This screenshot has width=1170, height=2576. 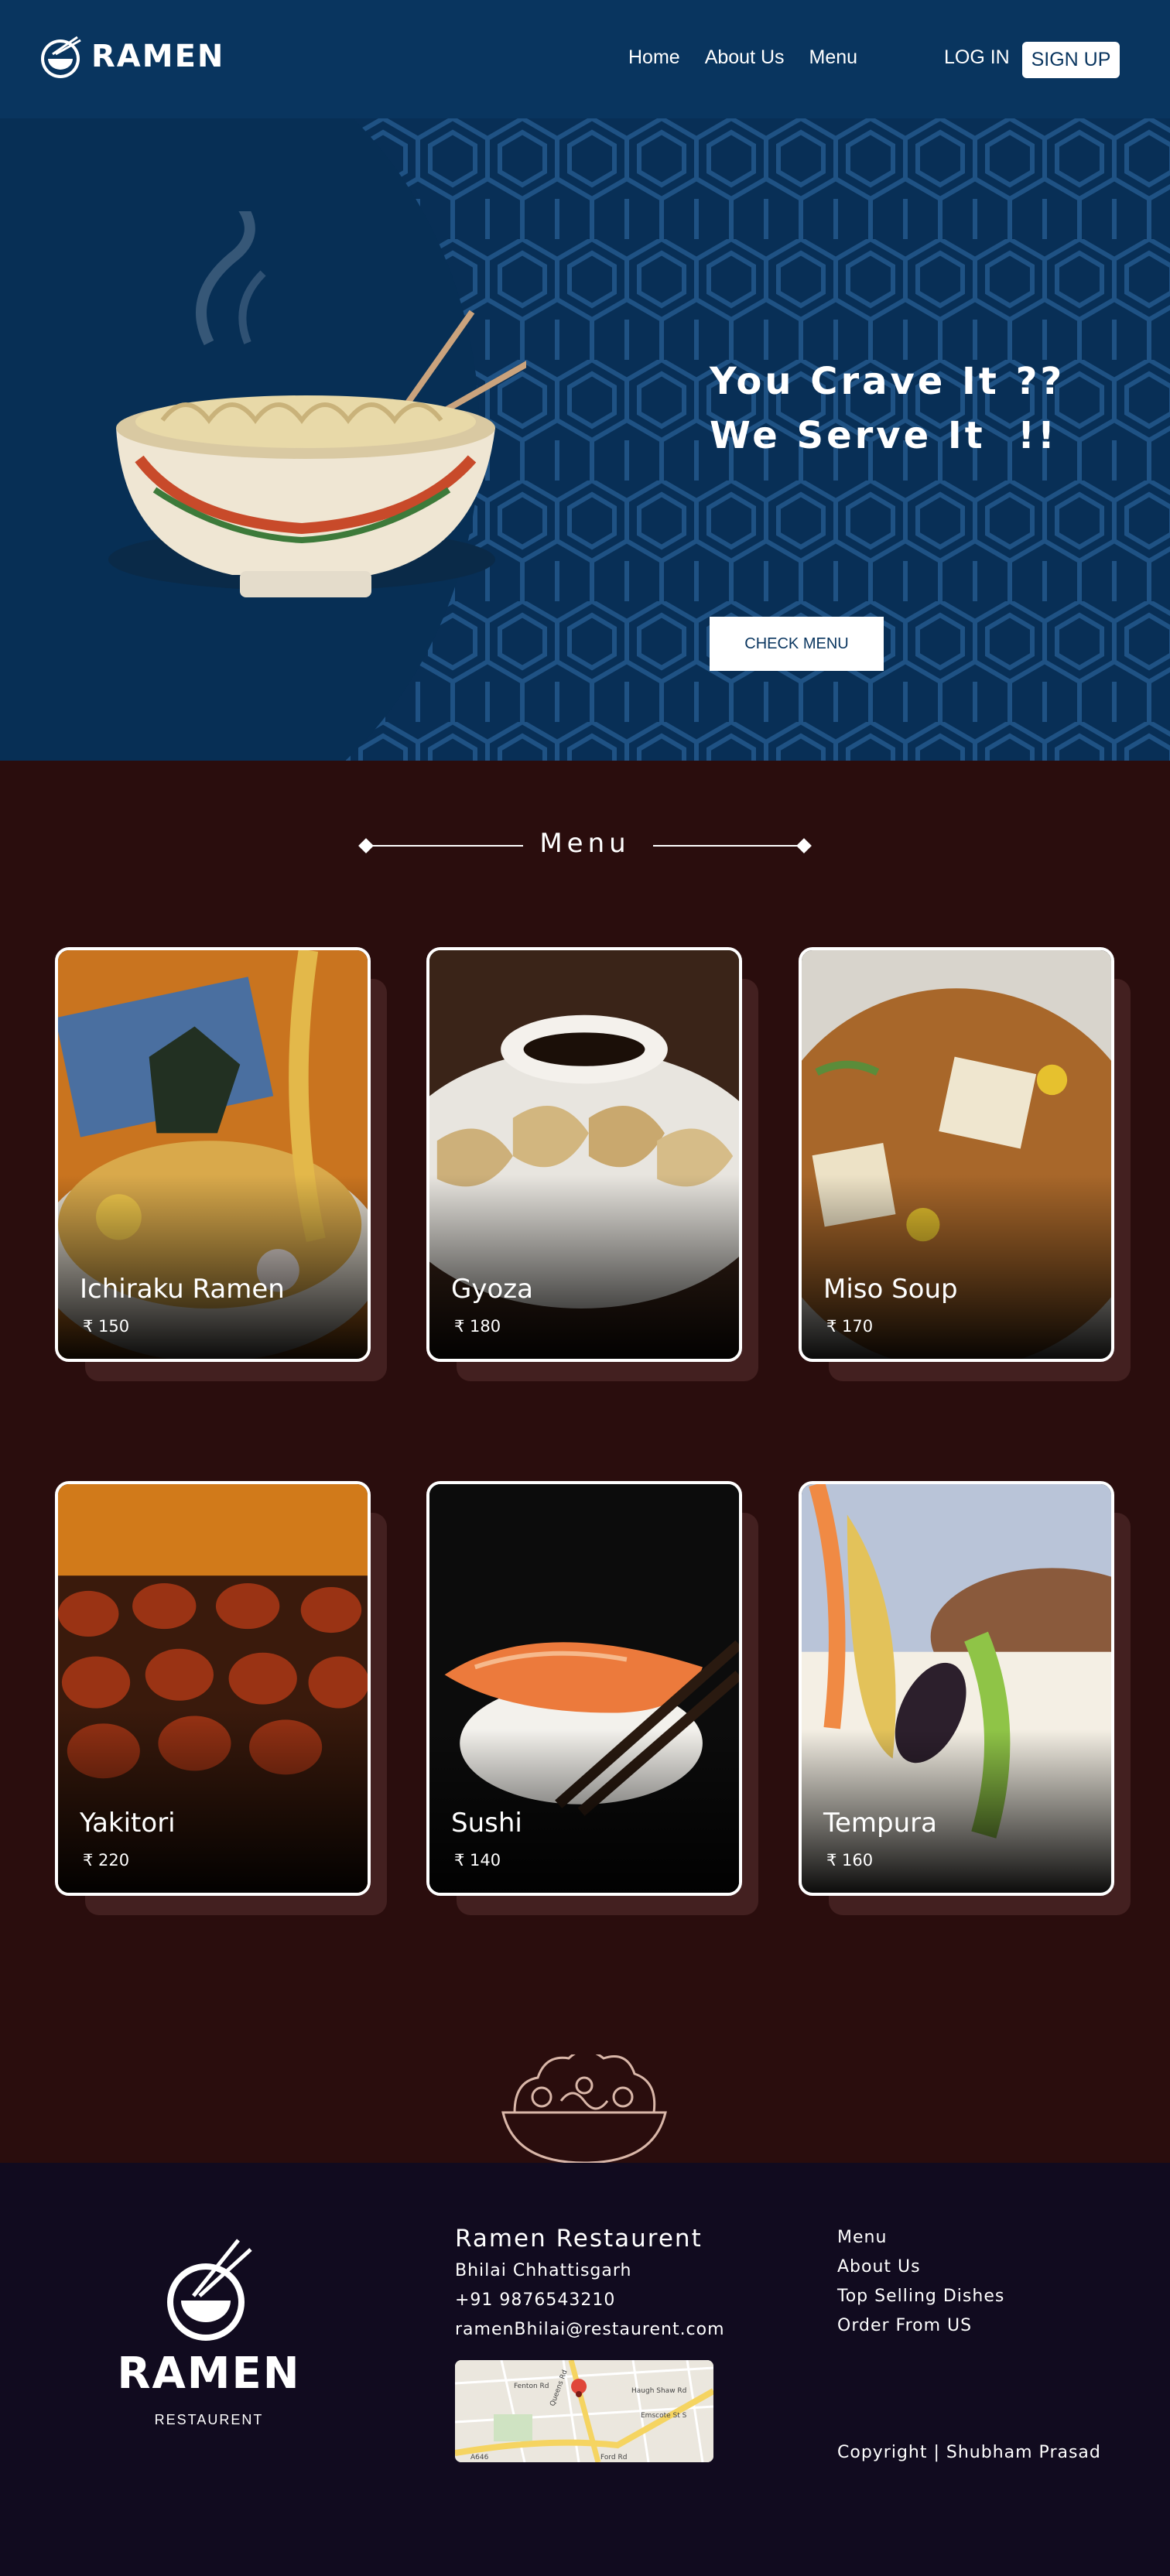 What do you see at coordinates (887, 408) in the screenshot?
I see `hero-headline: You Crave It ?? We Serve It !!` at bounding box center [887, 408].